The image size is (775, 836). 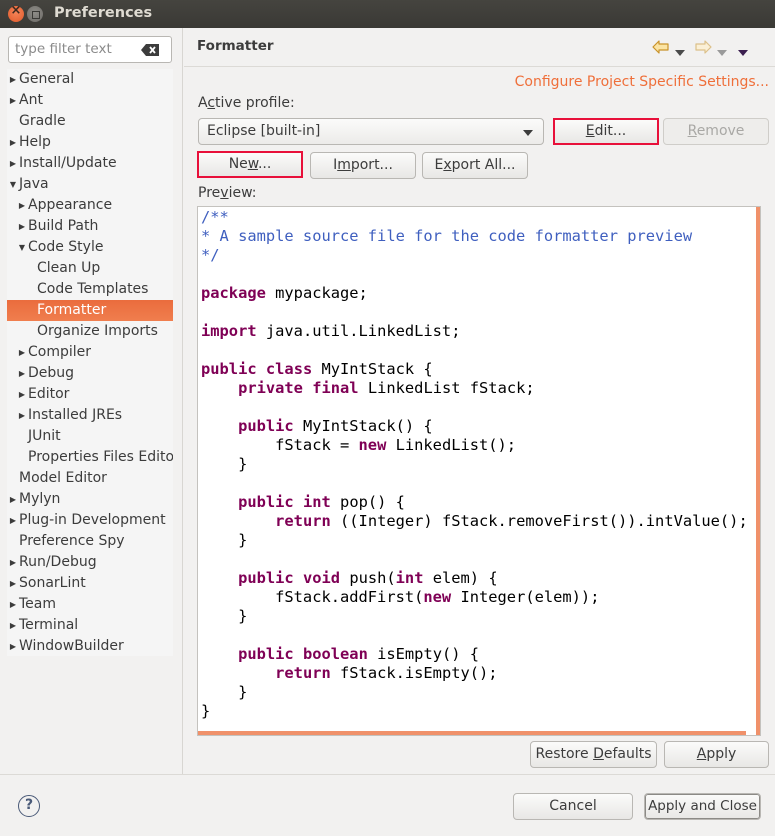 I want to click on tree-item-editor: ▶ Editor, so click(x=90, y=394).